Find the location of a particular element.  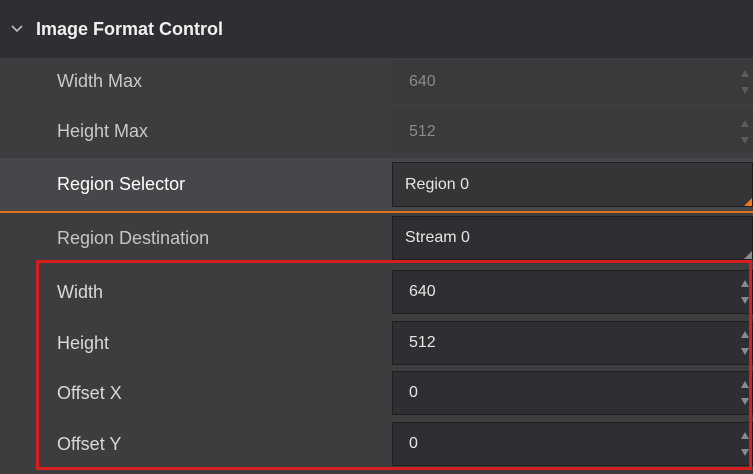

height-label: Height is located at coordinates (83, 342).